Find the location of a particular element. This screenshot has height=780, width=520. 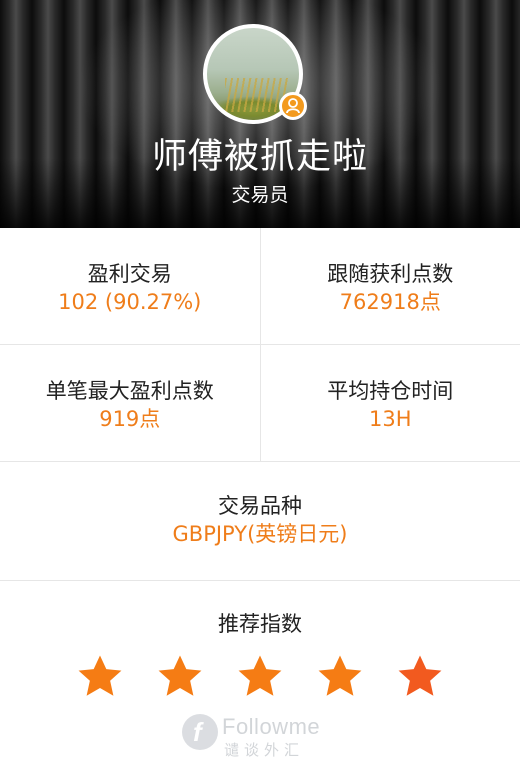

stat-value: 919点 is located at coordinates (130, 419).